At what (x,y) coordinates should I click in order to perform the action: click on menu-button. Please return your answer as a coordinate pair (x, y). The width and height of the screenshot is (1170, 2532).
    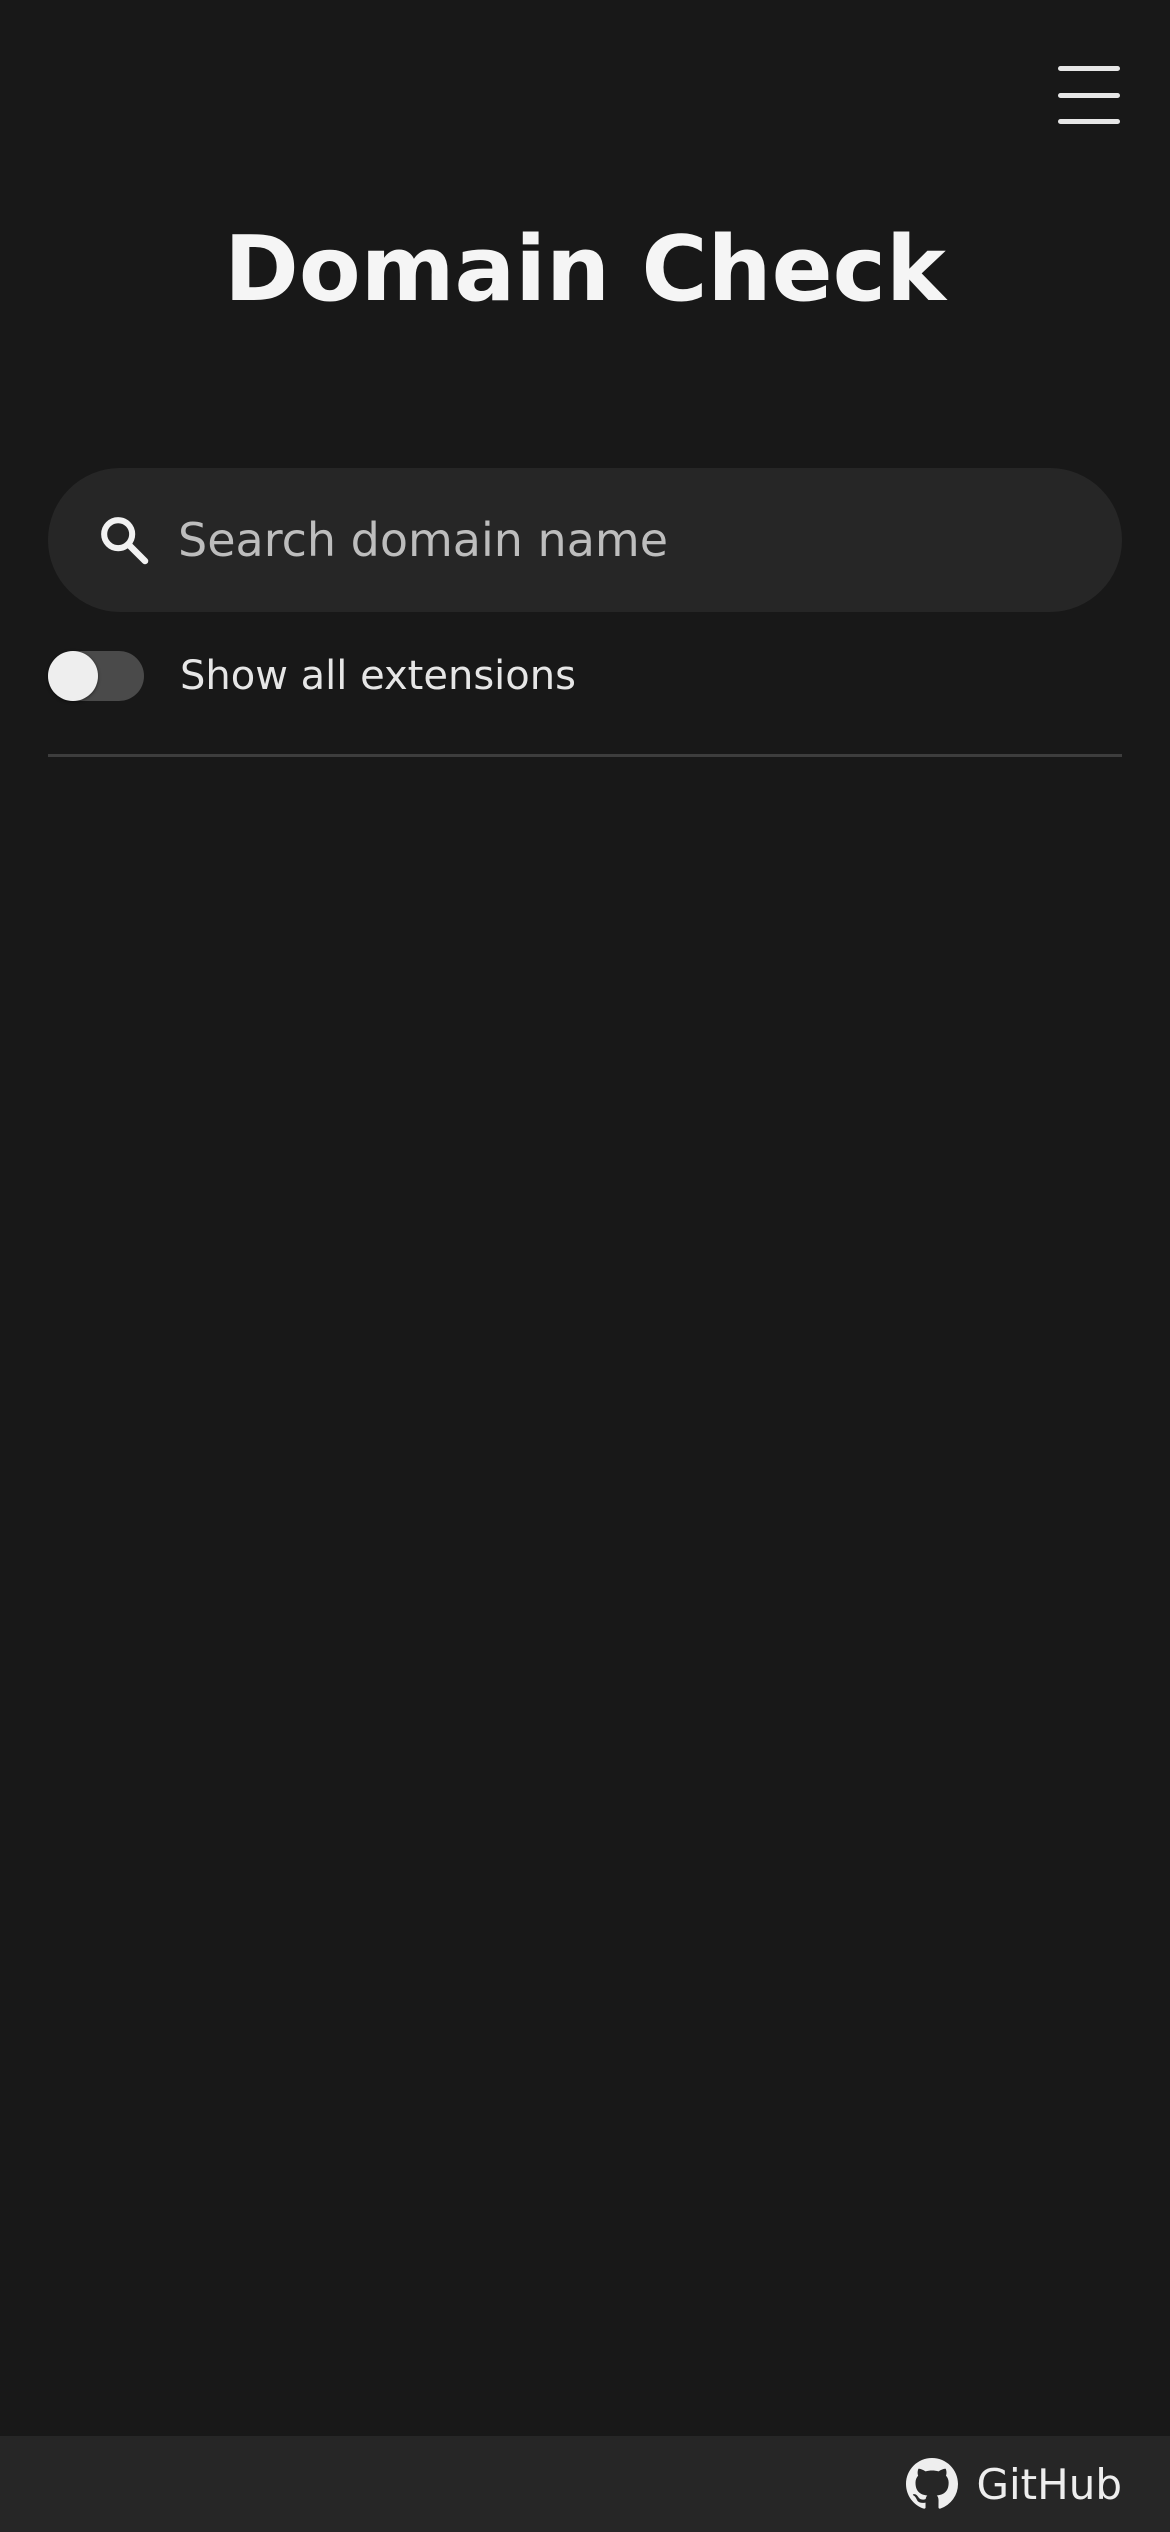
    Looking at the image, I should click on (1091, 95).